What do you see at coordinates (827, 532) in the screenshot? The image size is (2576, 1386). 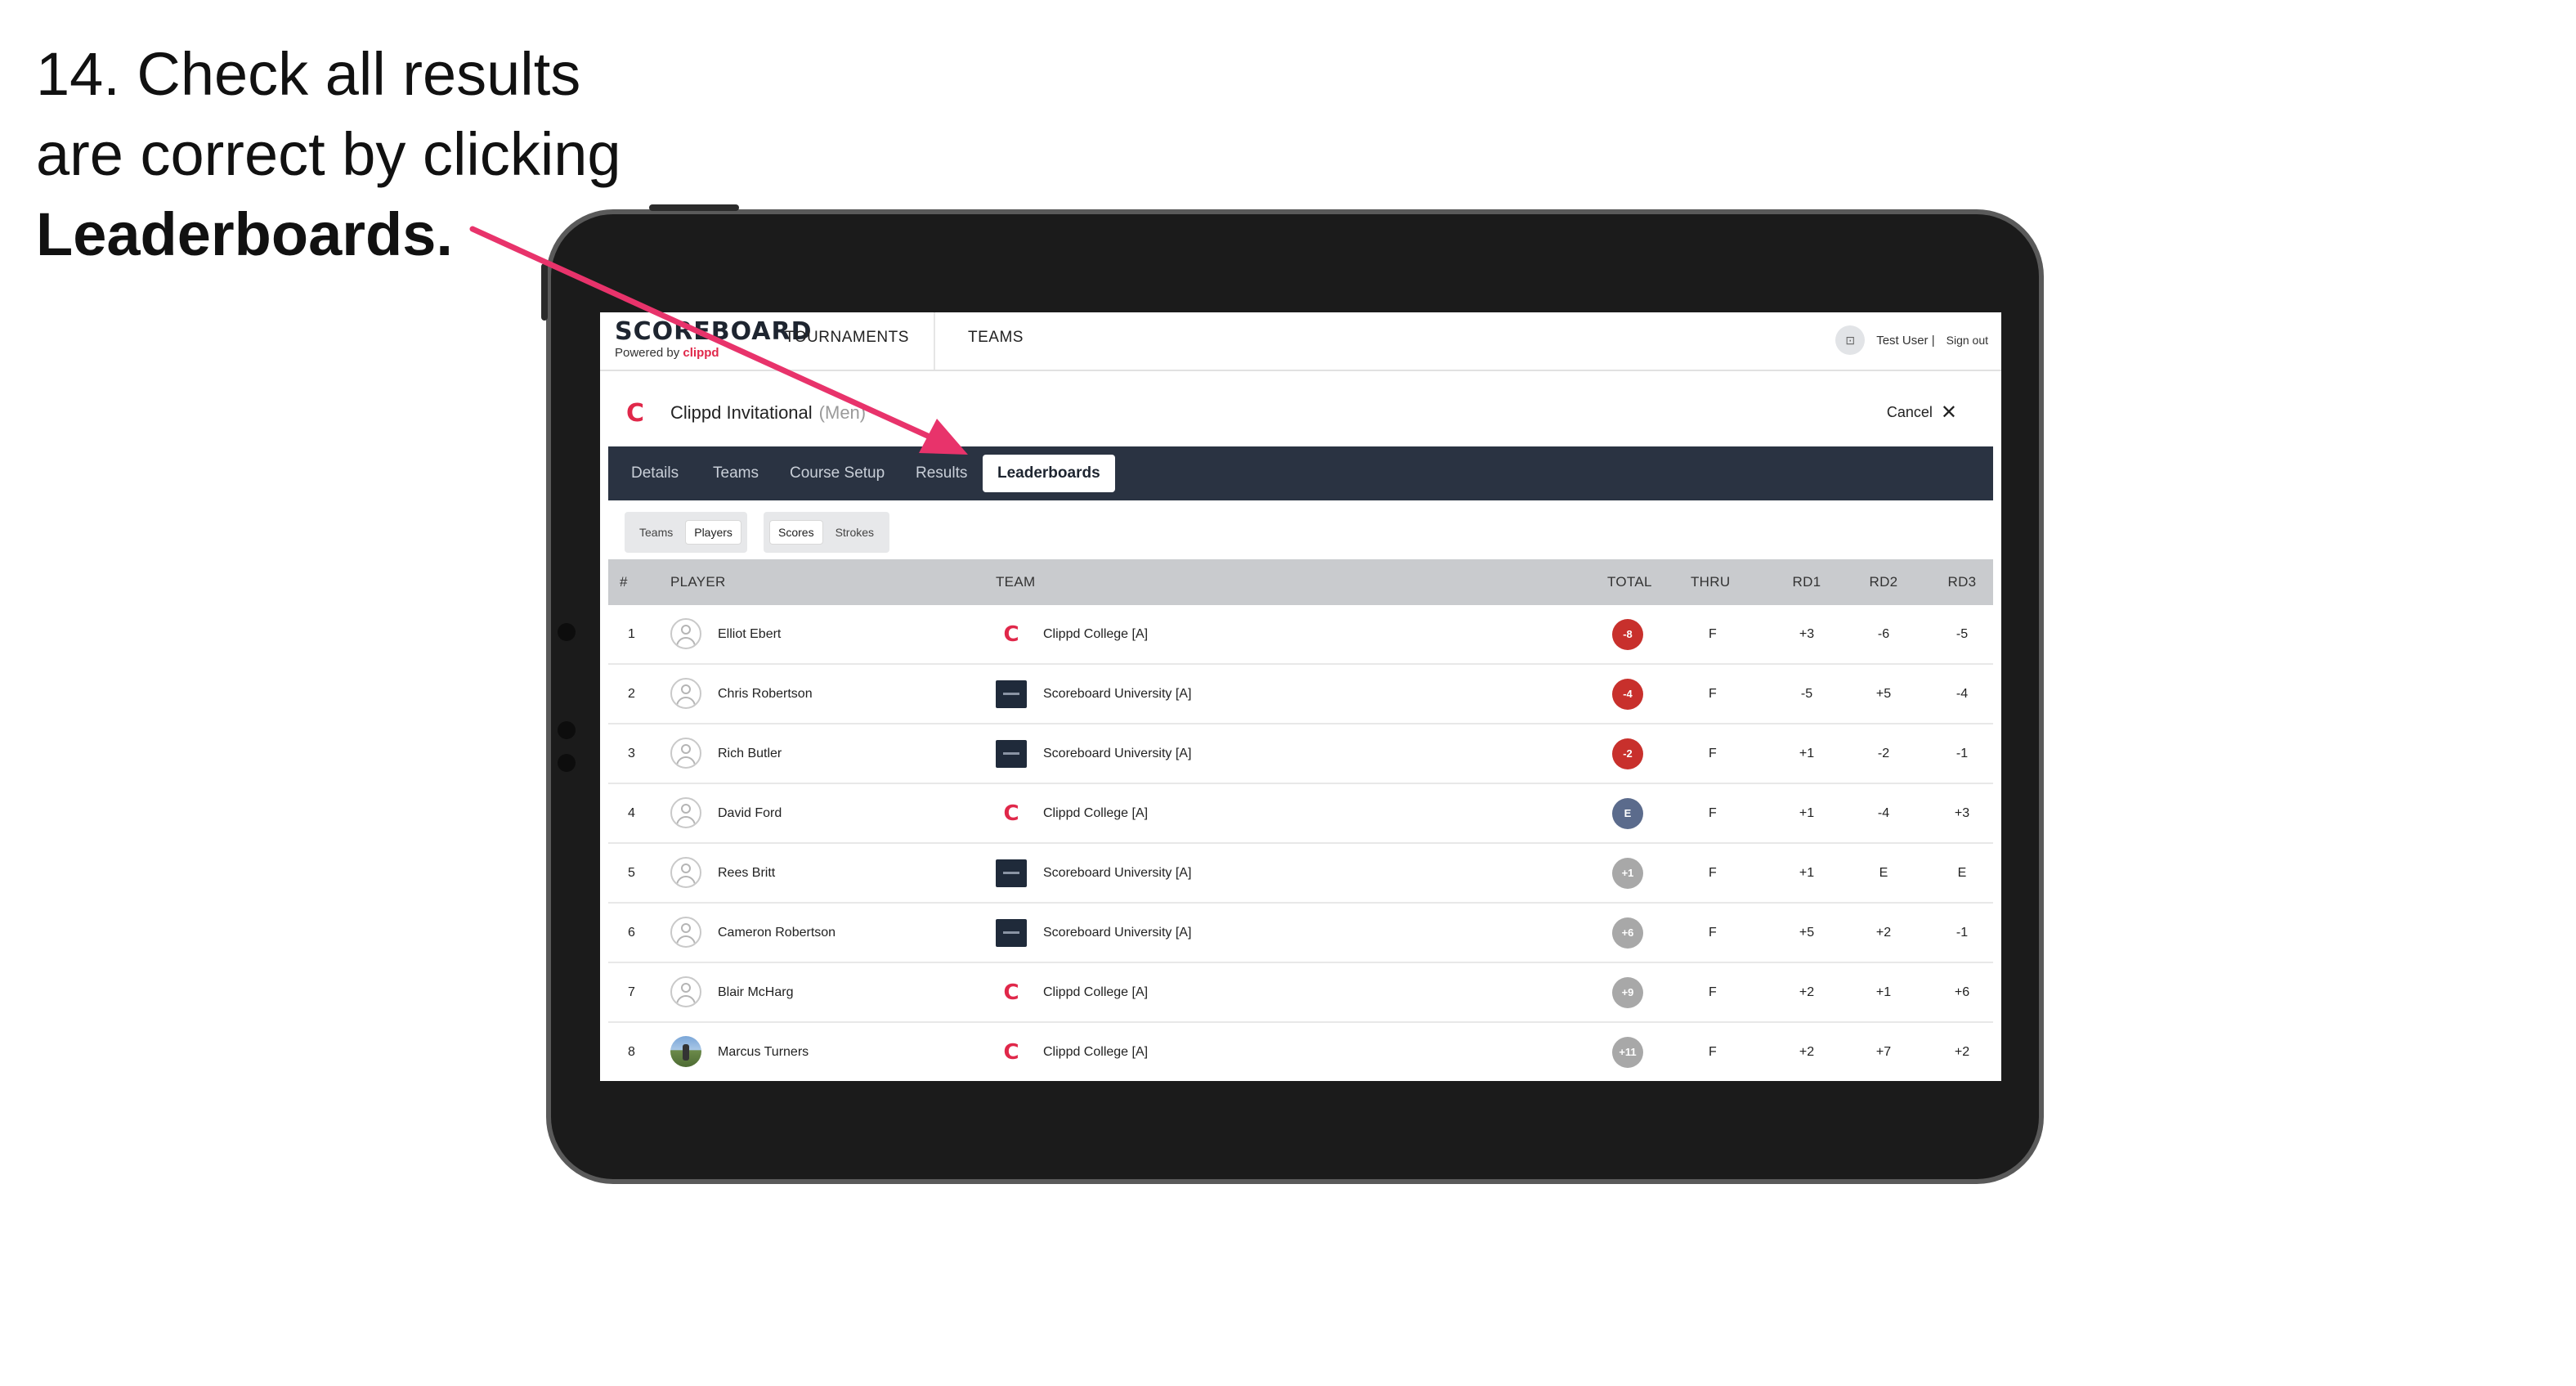 I see `metric-toggle-group: Scores Strokes` at bounding box center [827, 532].